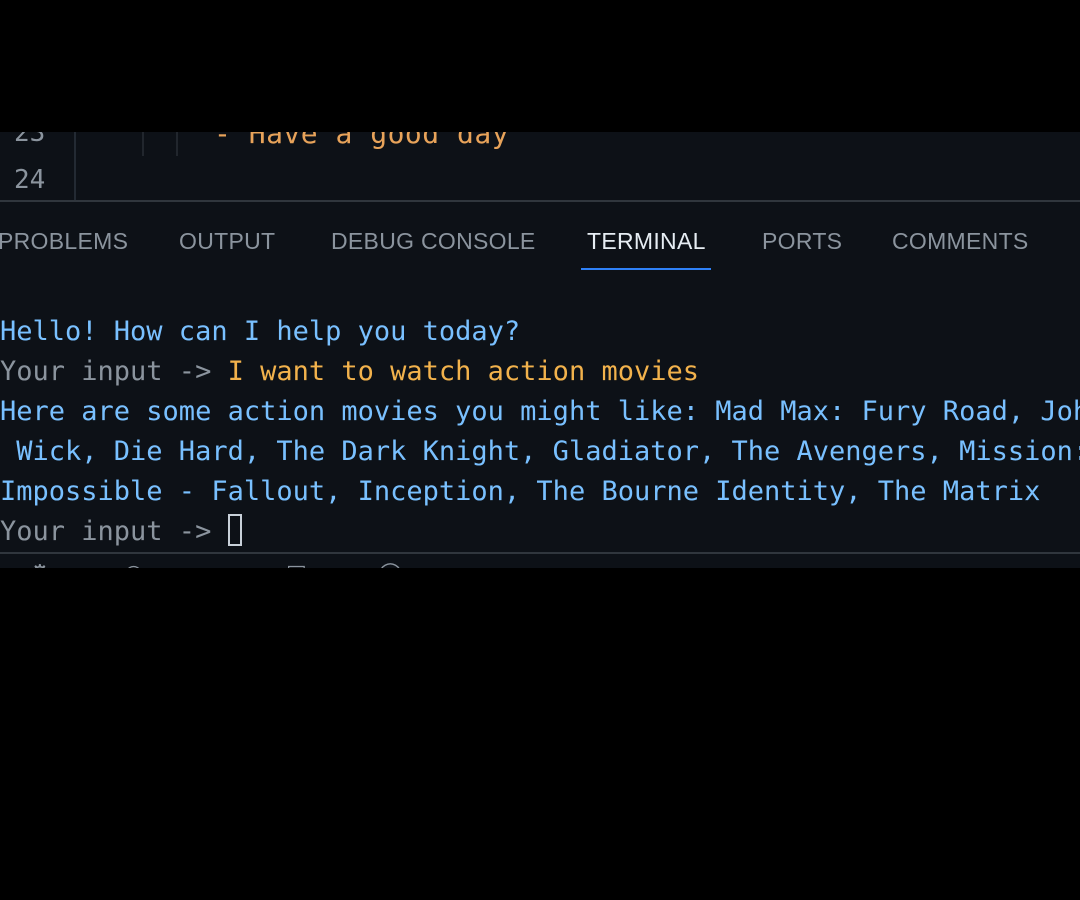  What do you see at coordinates (433, 241) in the screenshot?
I see `tab-debug-console: DEBUG CONSOLE` at bounding box center [433, 241].